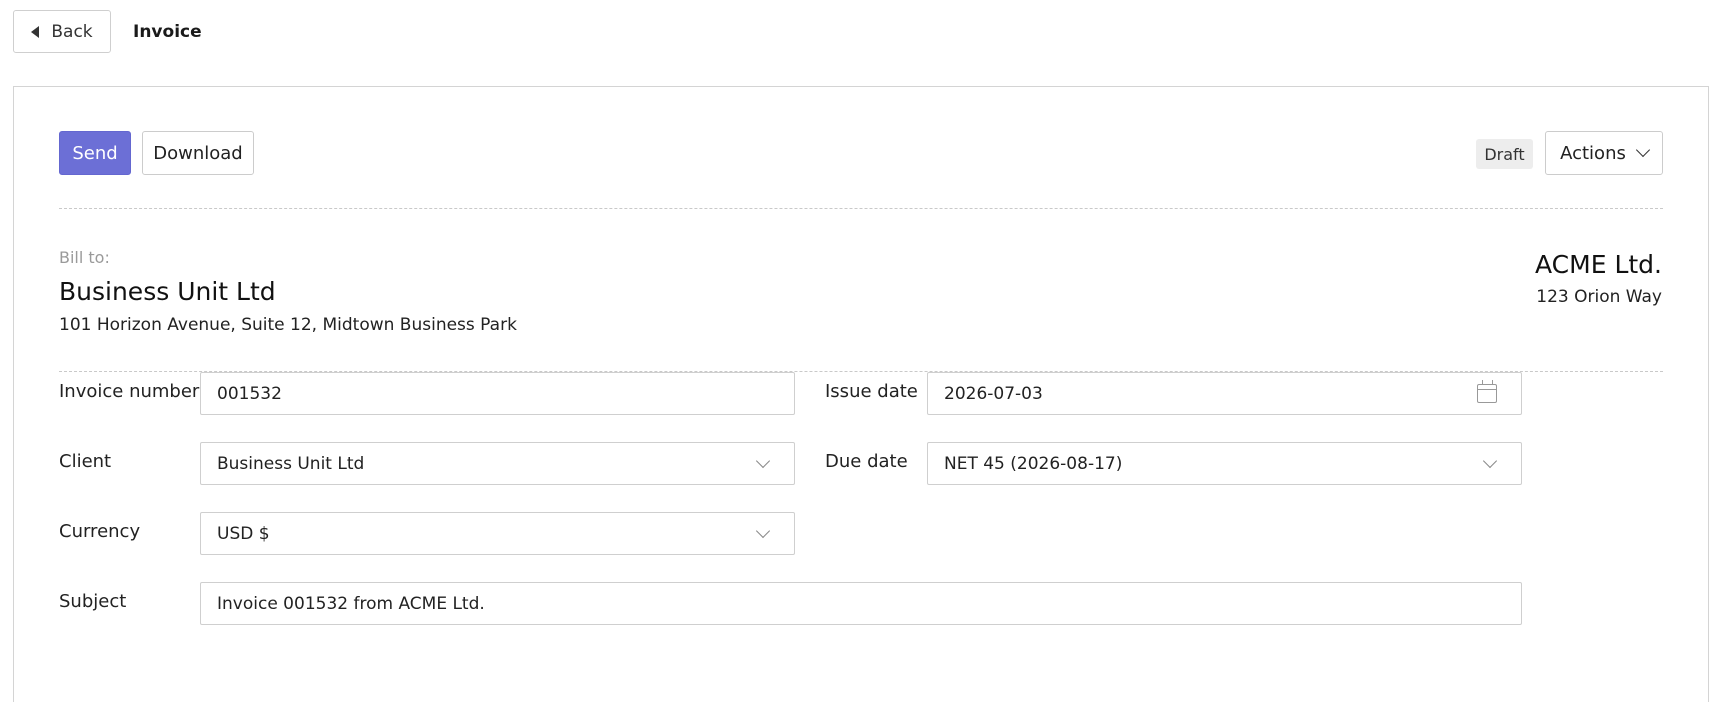 Image resolution: width=1720 pixels, height=702 pixels. What do you see at coordinates (861, 208) in the screenshot?
I see `divider` at bounding box center [861, 208].